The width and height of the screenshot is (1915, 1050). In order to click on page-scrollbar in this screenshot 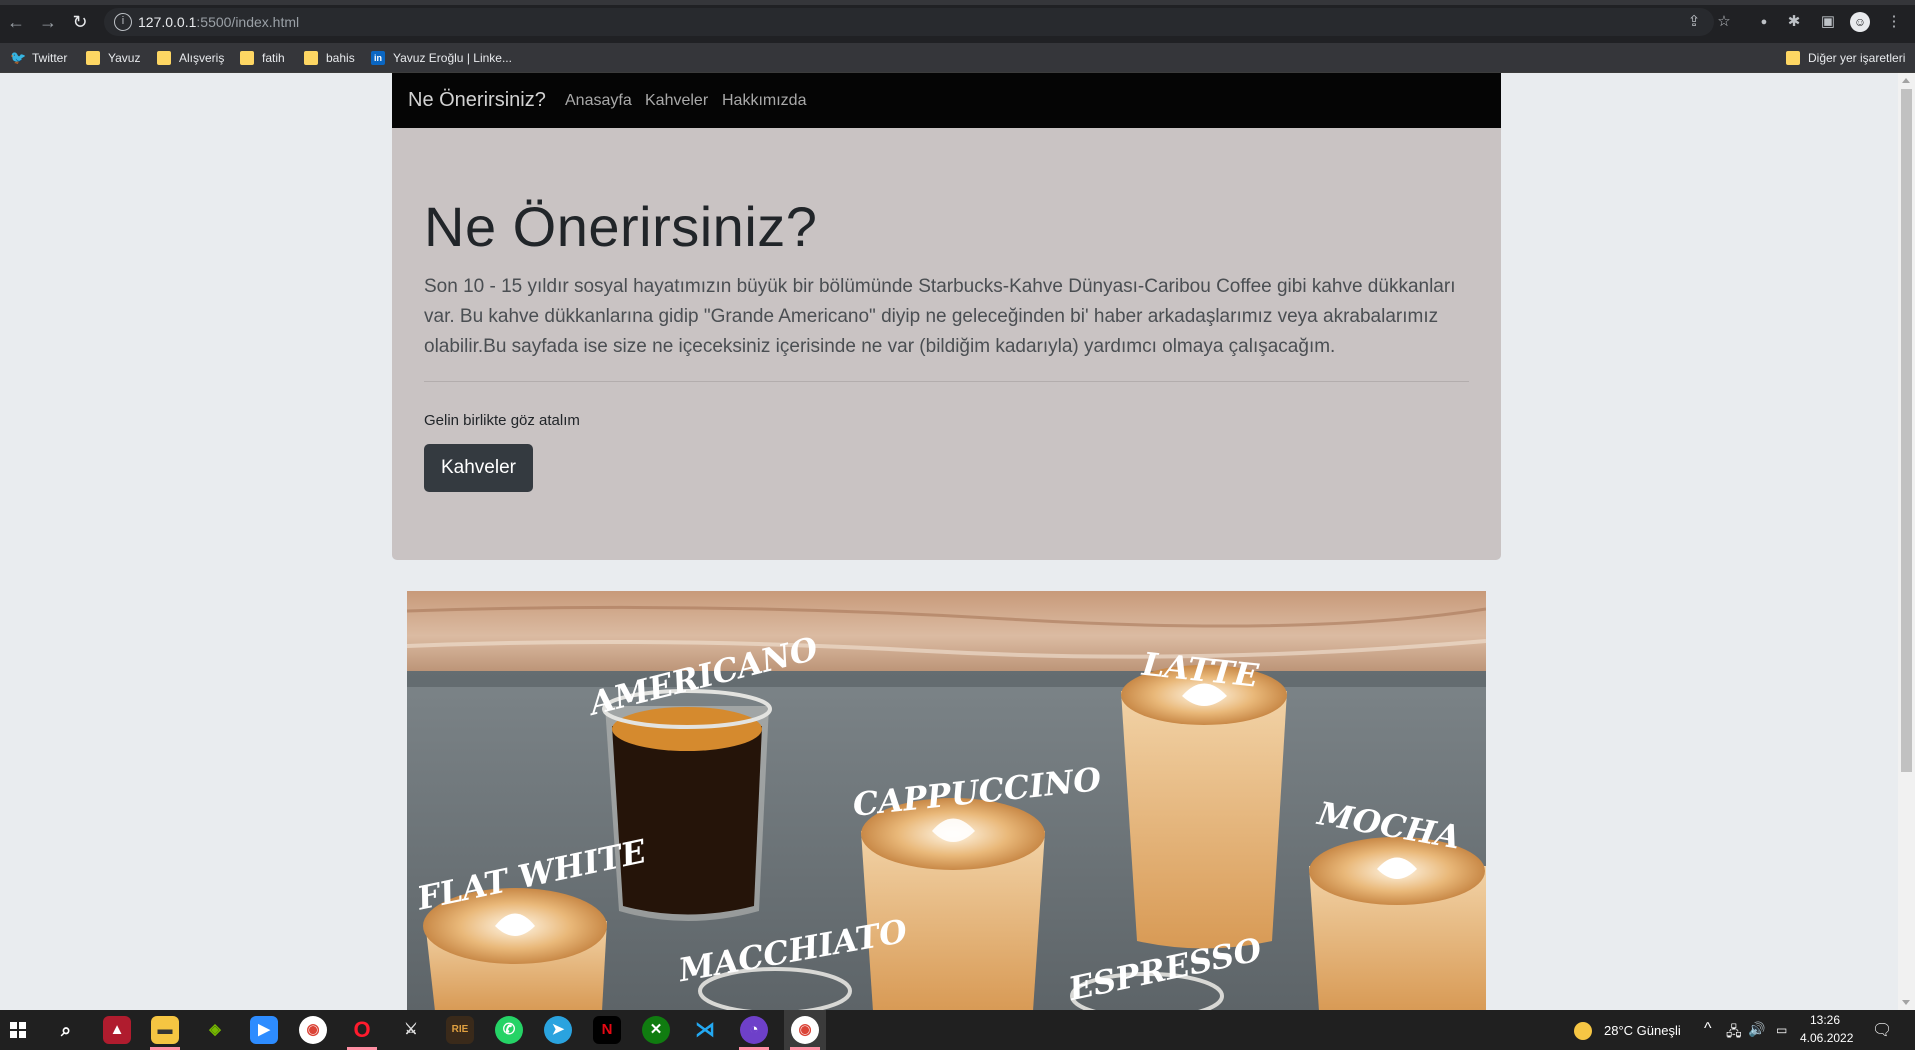, I will do `click(1906, 541)`.